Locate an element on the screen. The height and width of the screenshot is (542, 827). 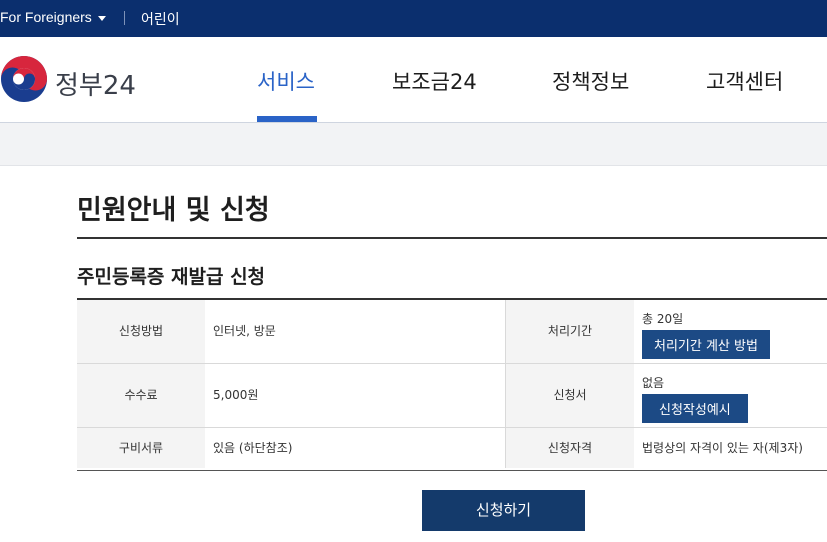
method-label: 신청방법 is located at coordinates (141, 331).